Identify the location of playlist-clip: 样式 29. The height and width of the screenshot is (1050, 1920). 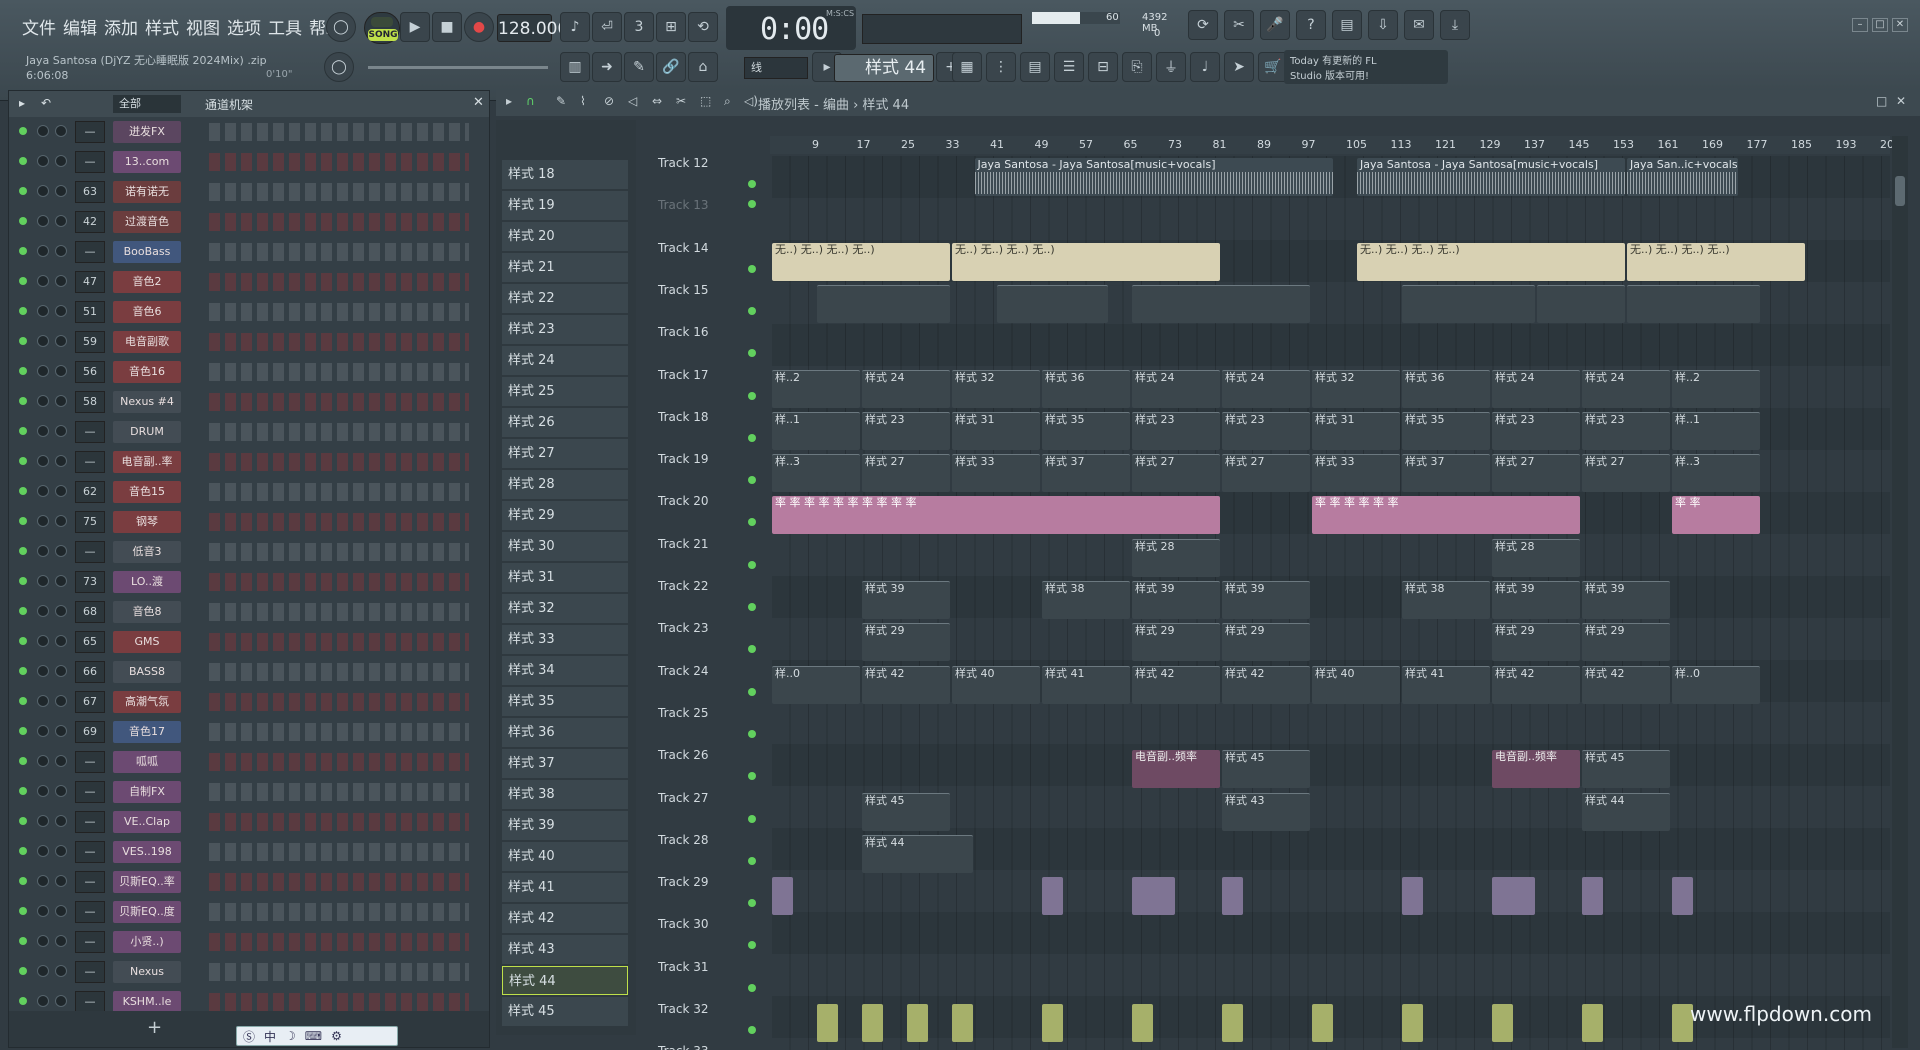
(1536, 642).